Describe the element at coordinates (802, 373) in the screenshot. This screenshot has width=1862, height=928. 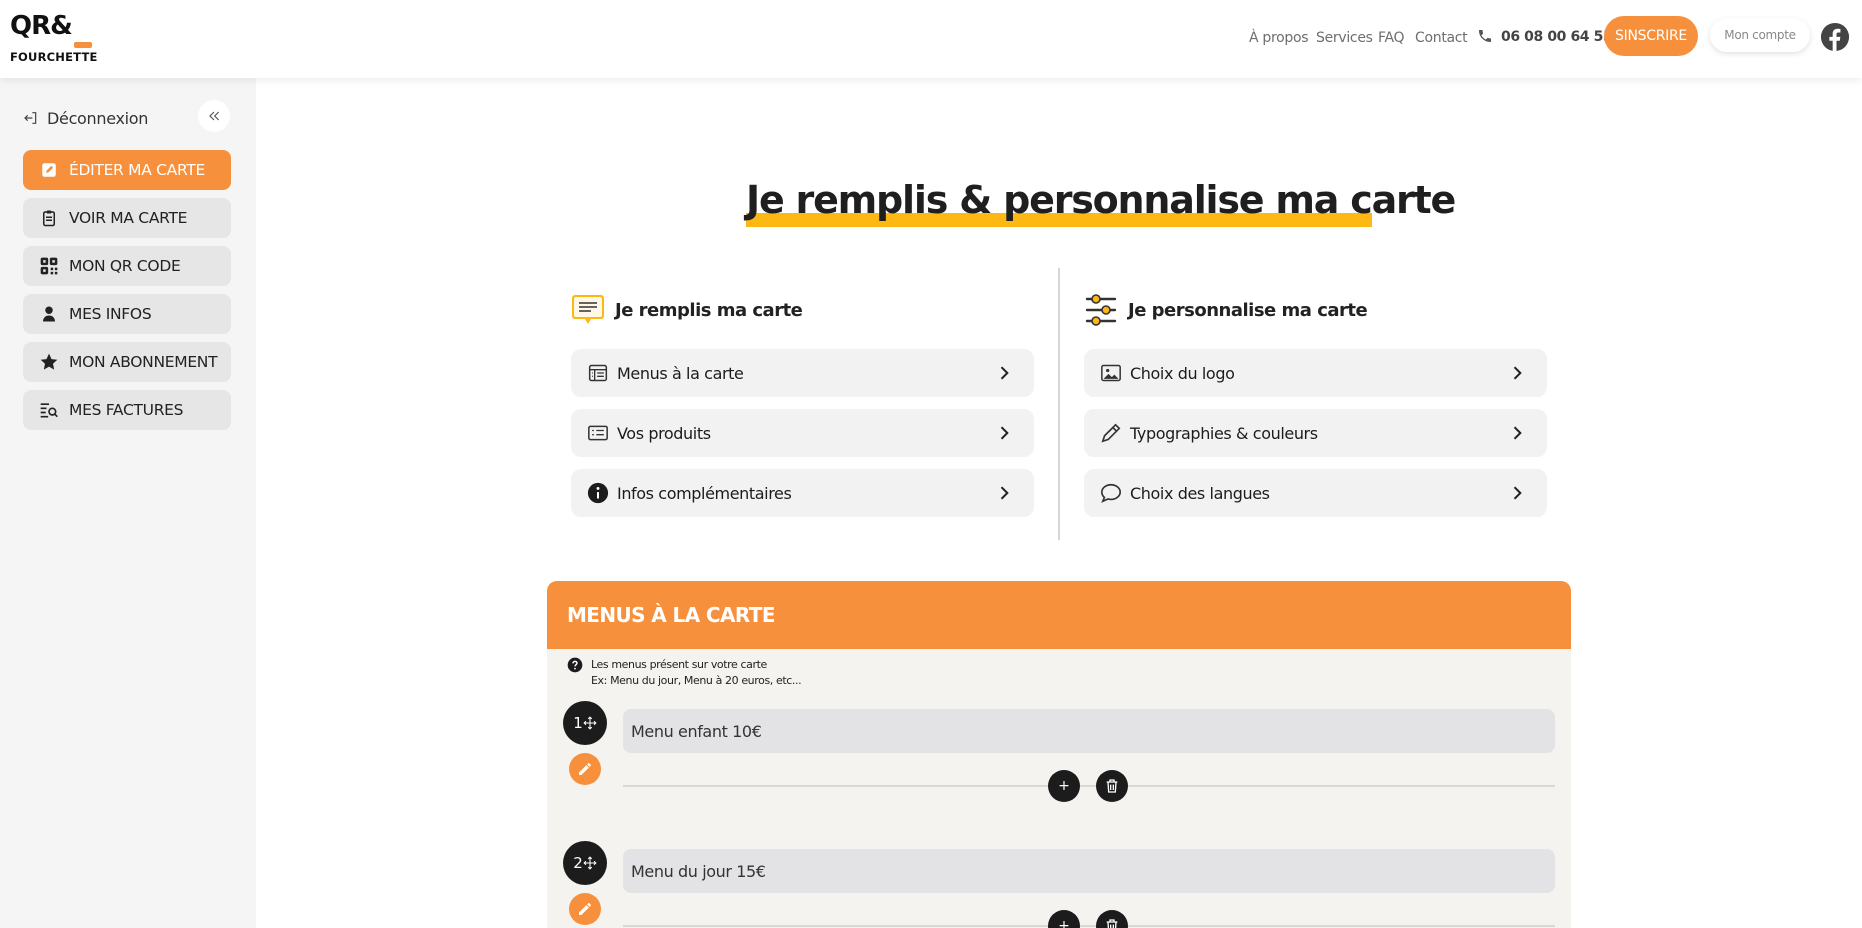
I see `option-menus: Menus à la carte` at that location.